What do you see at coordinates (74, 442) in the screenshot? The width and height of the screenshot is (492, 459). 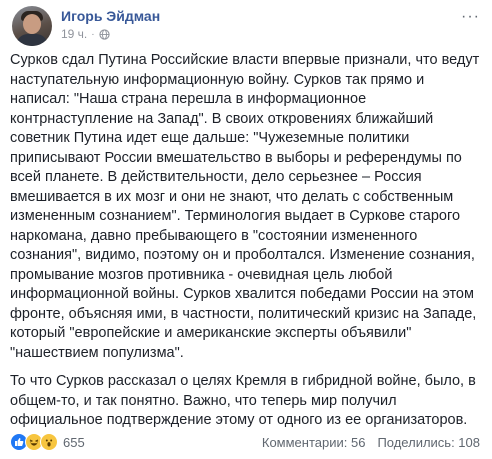 I see `reaction-count: 655` at bounding box center [74, 442].